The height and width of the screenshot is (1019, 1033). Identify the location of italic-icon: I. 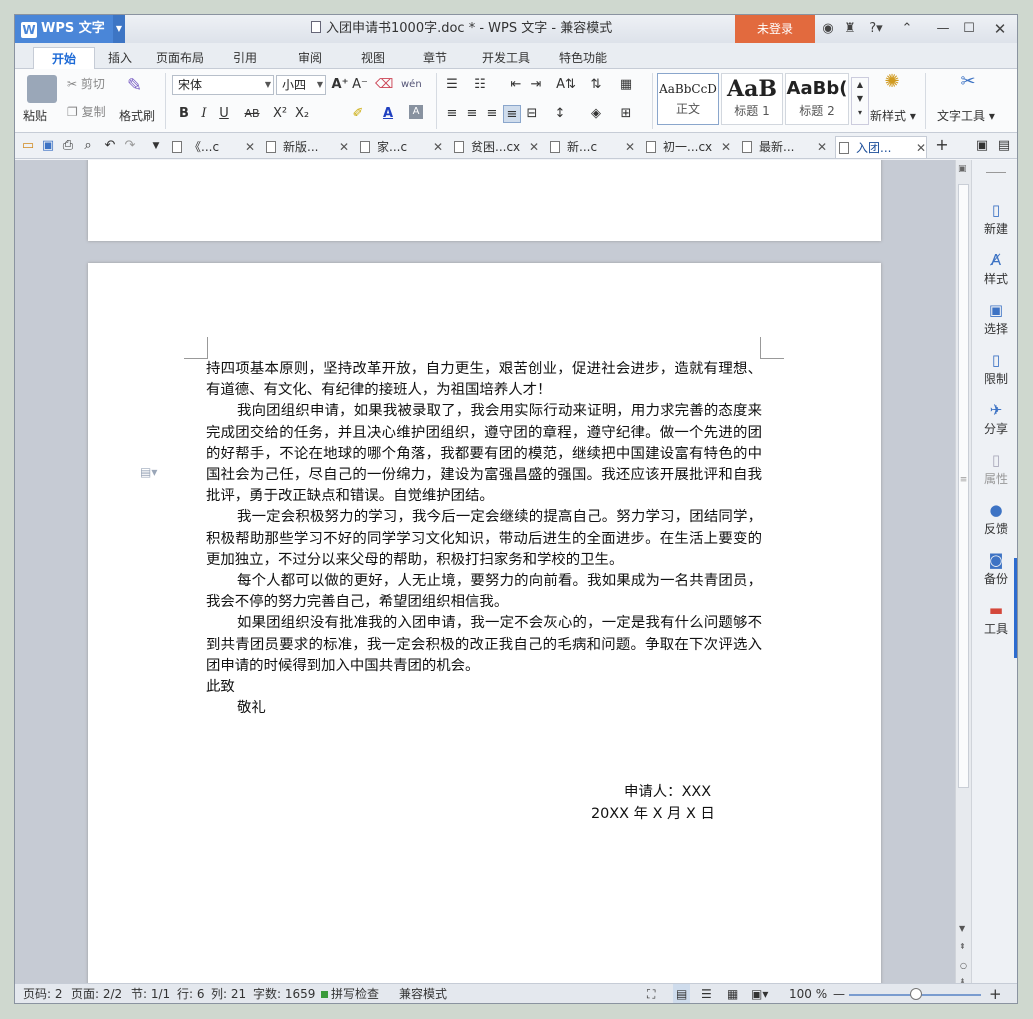
(204, 114).